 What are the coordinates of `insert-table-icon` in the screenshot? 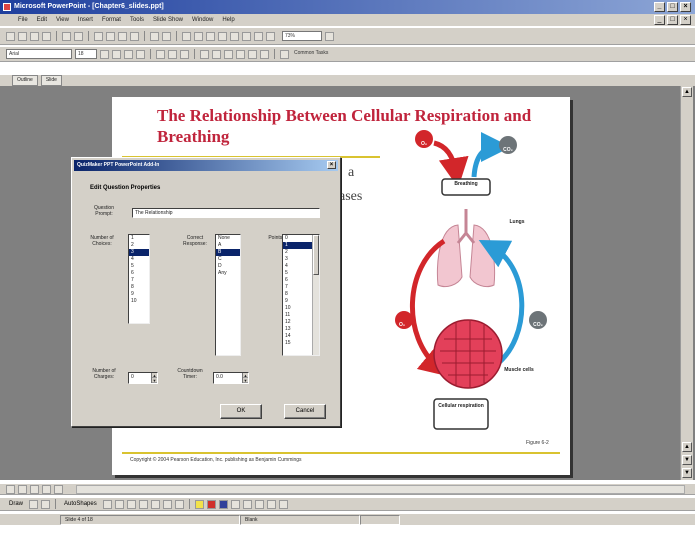 It's located at (210, 36).